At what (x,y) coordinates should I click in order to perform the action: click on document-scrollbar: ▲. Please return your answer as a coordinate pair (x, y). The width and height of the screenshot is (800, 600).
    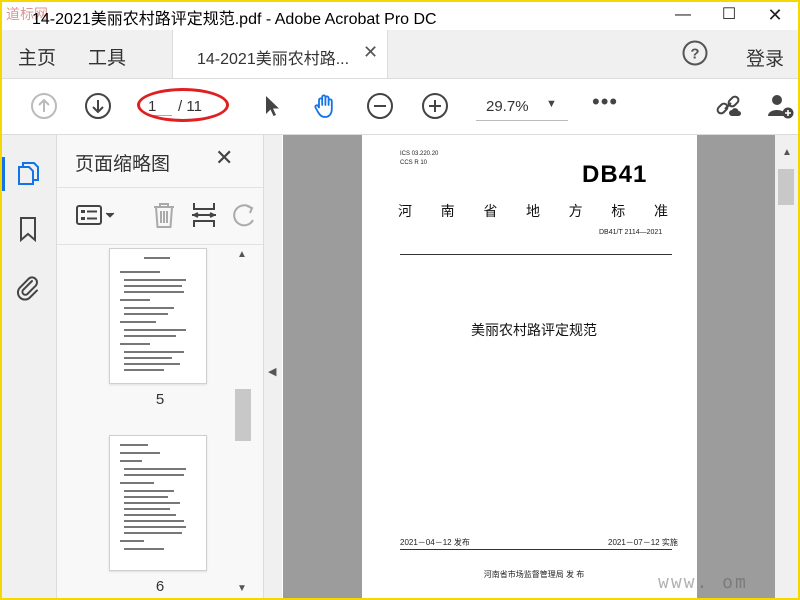
    Looking at the image, I should click on (786, 366).